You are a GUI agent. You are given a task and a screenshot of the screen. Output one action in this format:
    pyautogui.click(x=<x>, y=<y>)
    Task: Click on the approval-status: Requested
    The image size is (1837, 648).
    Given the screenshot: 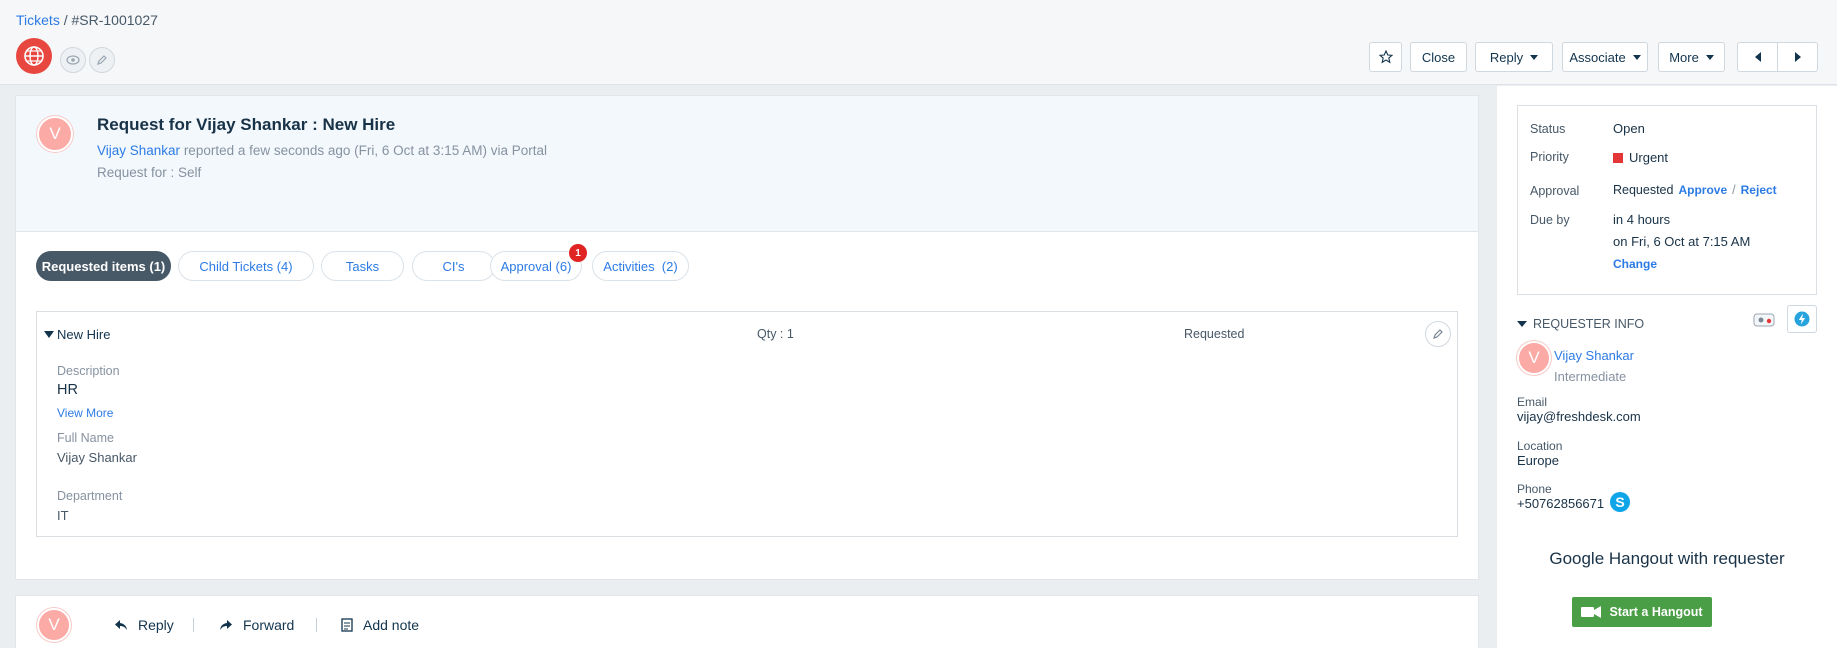 What is the action you would take?
    pyautogui.click(x=1643, y=190)
    